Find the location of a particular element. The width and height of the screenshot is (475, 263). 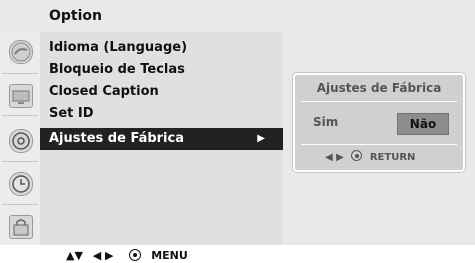

page-title: Option is located at coordinates (75, 16).